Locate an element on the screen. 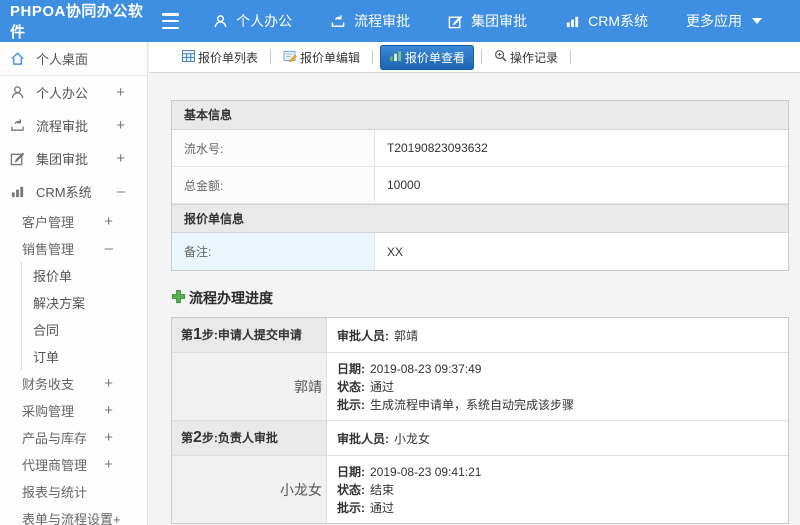  tab-label: 操作记录 is located at coordinates (534, 57).